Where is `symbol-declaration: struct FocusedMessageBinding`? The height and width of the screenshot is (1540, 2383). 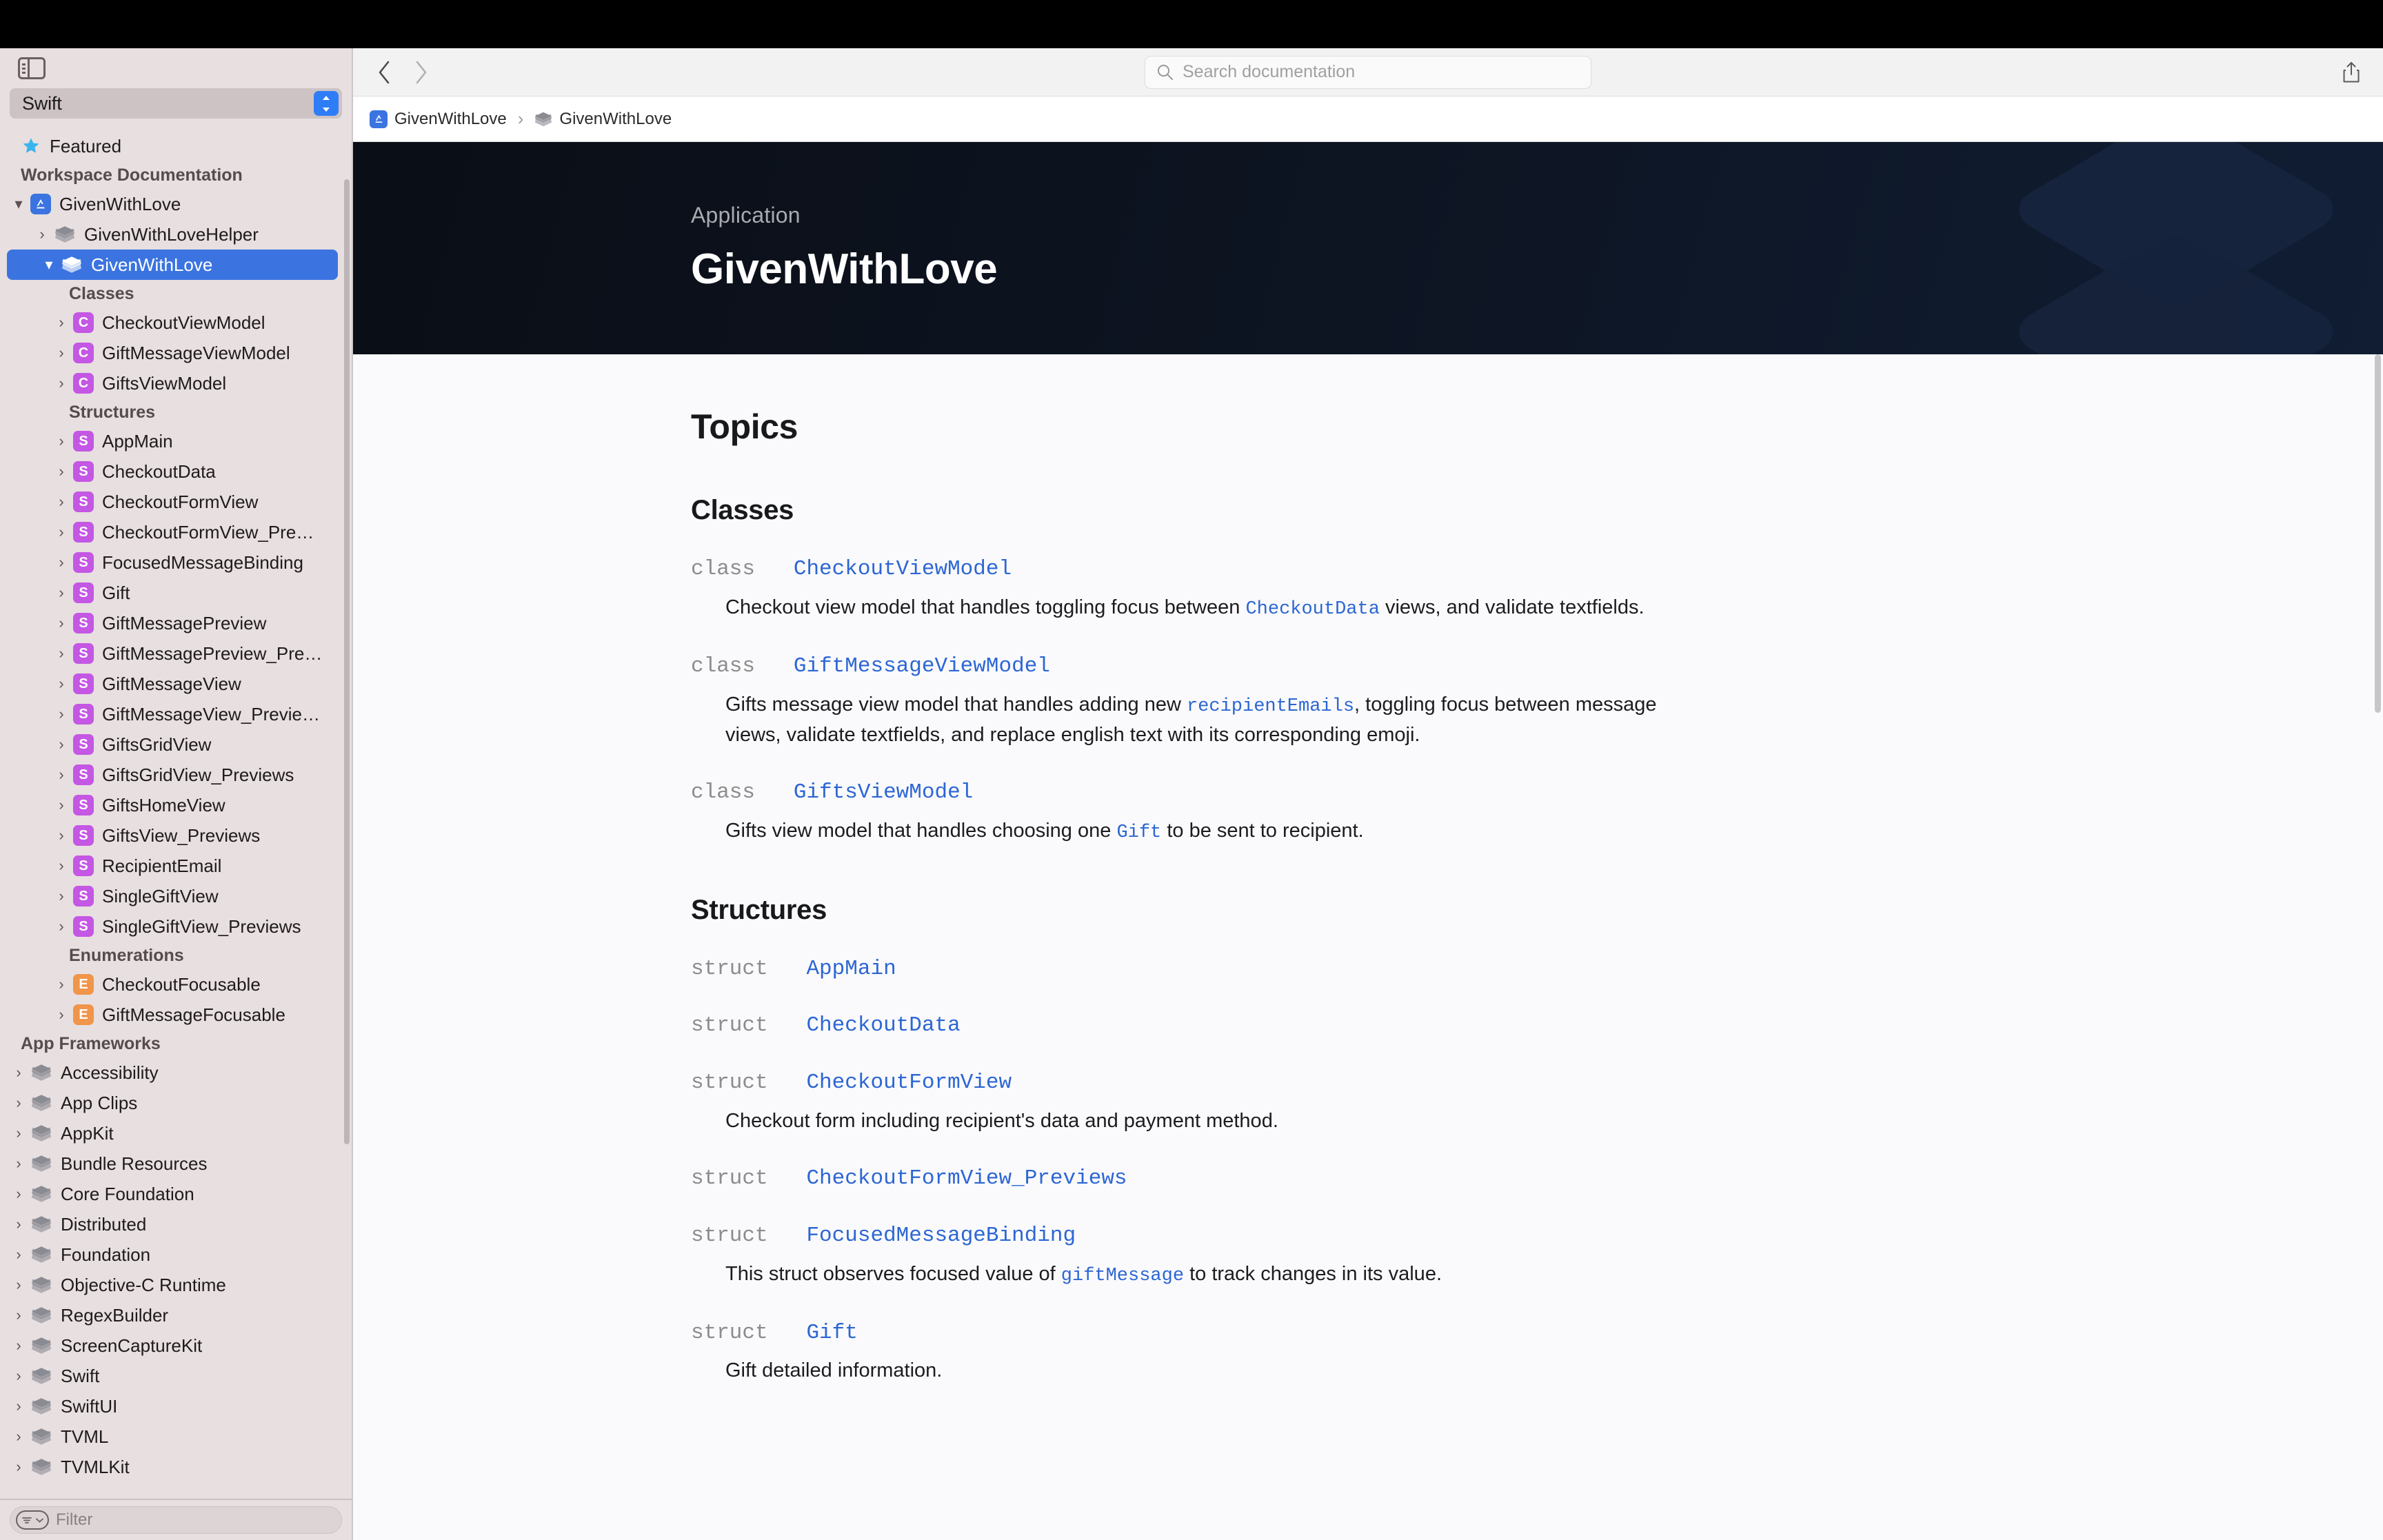 symbol-declaration: struct FocusedMessageBinding is located at coordinates (1537, 1237).